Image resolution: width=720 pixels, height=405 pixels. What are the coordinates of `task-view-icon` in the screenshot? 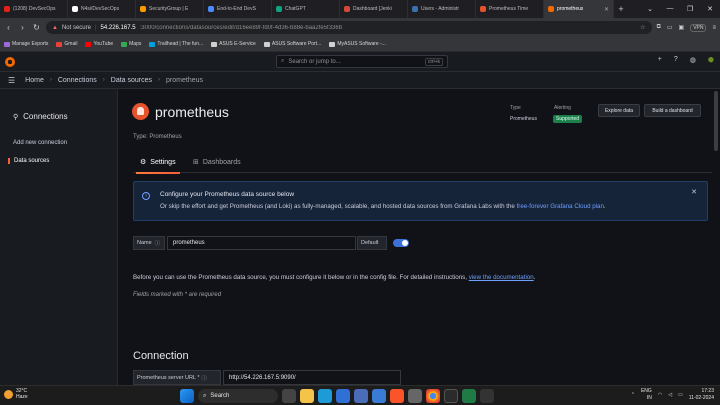 It's located at (289, 396).